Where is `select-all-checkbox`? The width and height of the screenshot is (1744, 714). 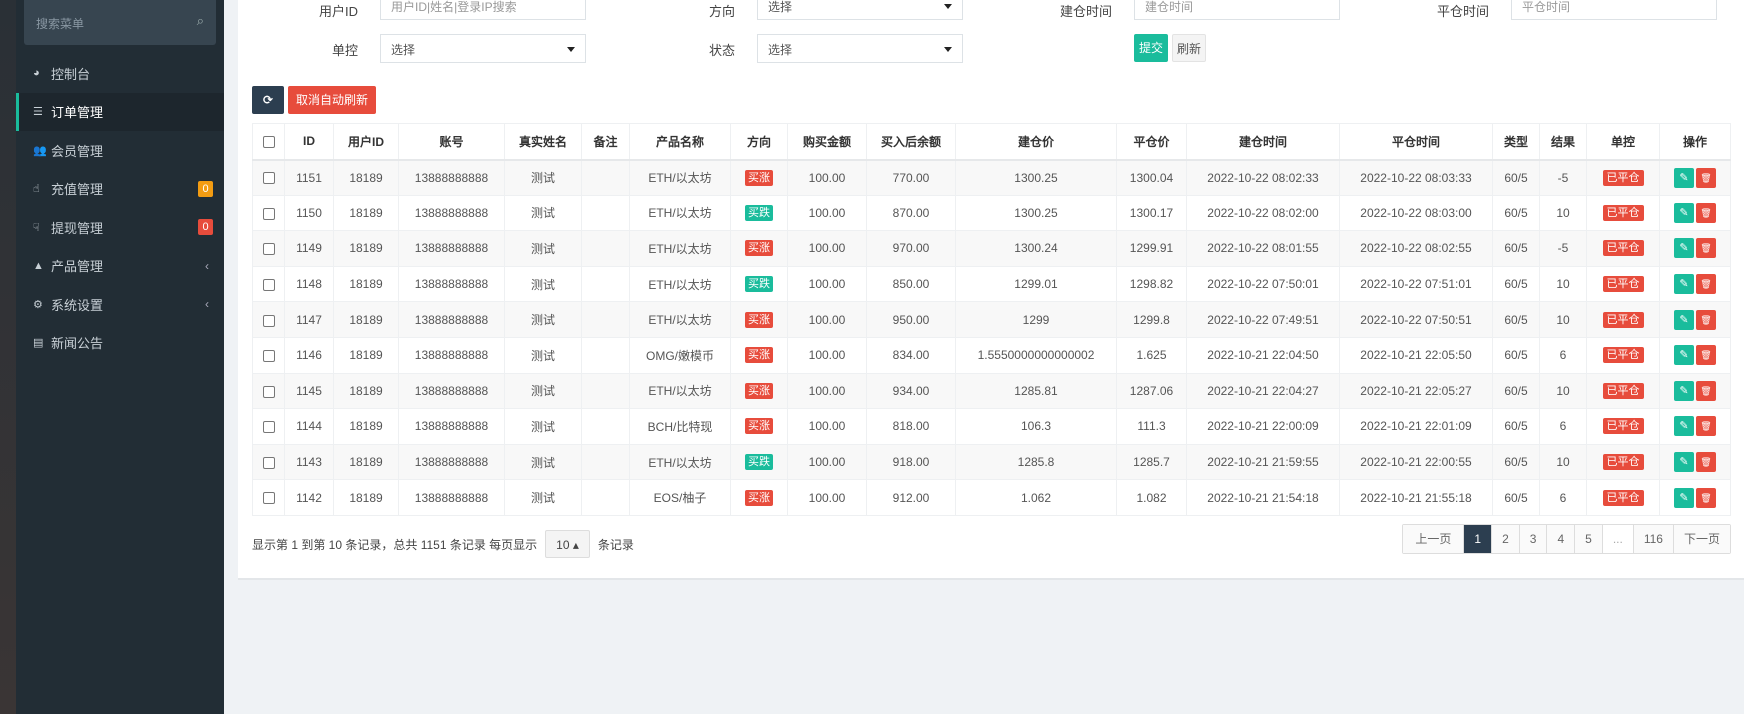
select-all-checkbox is located at coordinates (268, 142).